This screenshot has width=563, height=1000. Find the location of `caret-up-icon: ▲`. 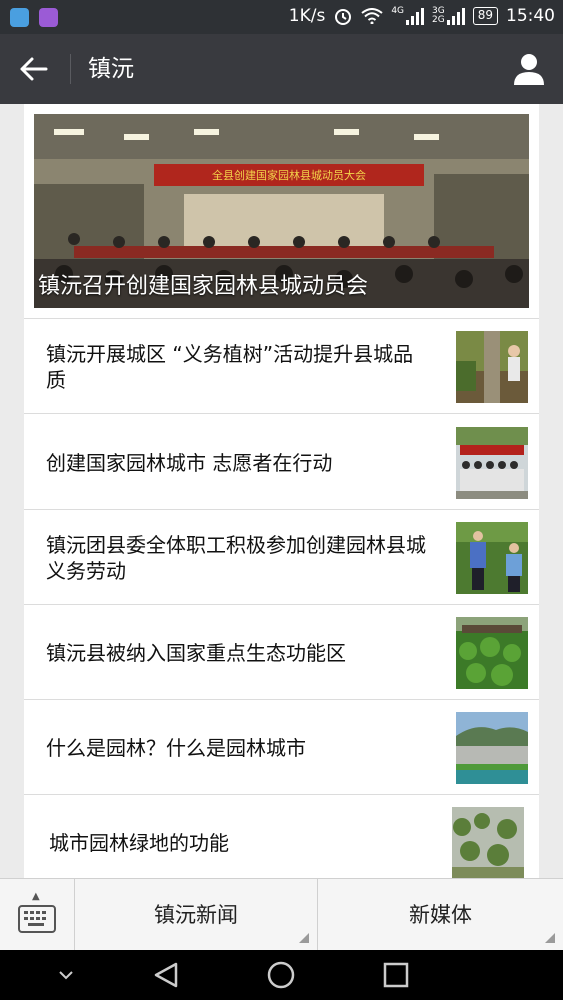

caret-up-icon: ▲ is located at coordinates (36, 896).